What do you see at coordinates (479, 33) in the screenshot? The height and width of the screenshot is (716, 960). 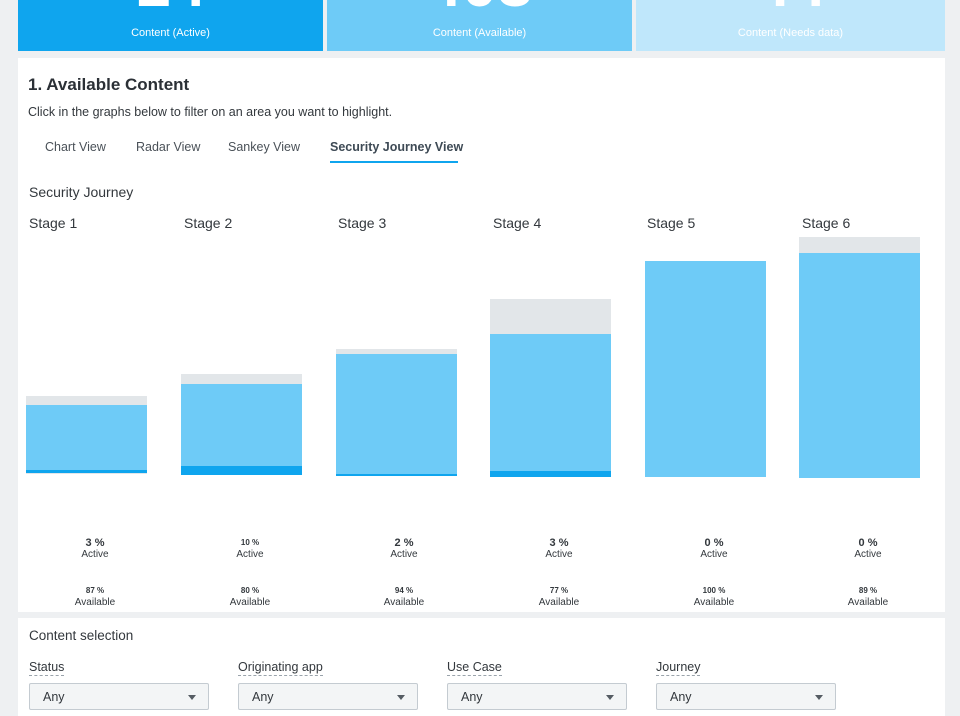 I see `card-label: Content (Available)` at bounding box center [479, 33].